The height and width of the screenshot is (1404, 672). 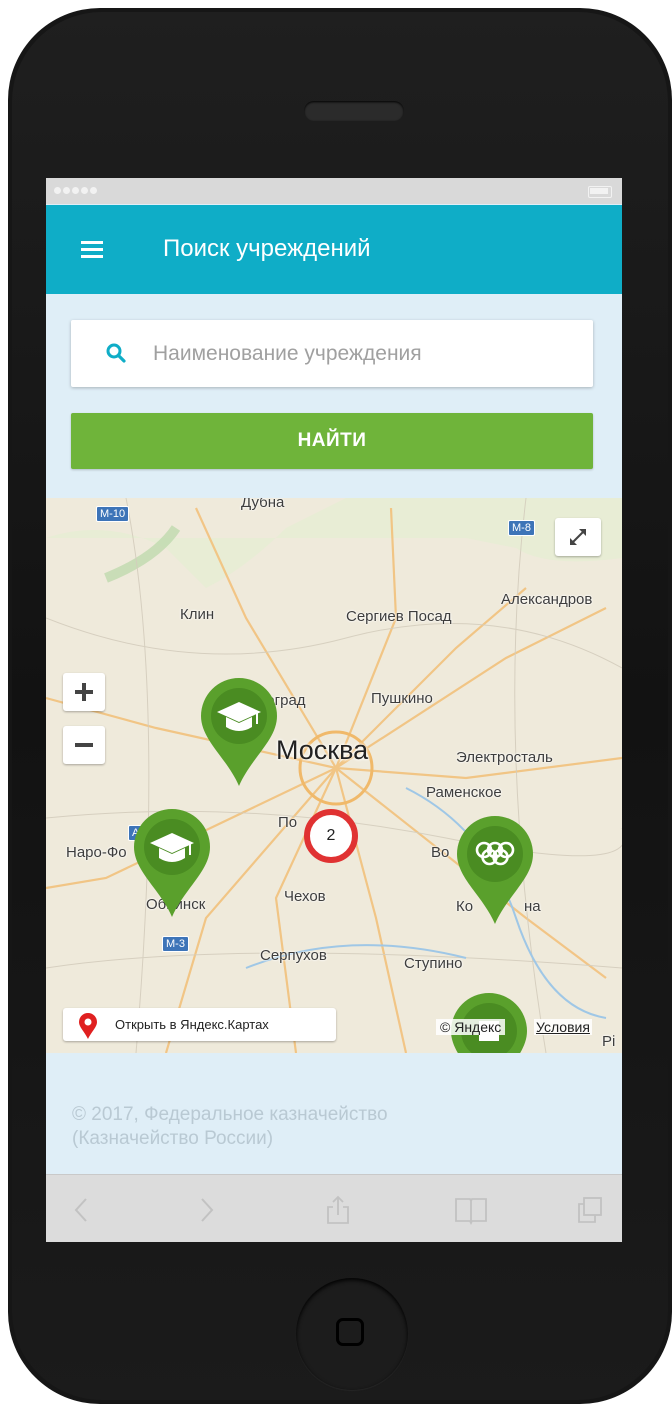 I want to click on cluster-count: 2, so click(x=331, y=835).